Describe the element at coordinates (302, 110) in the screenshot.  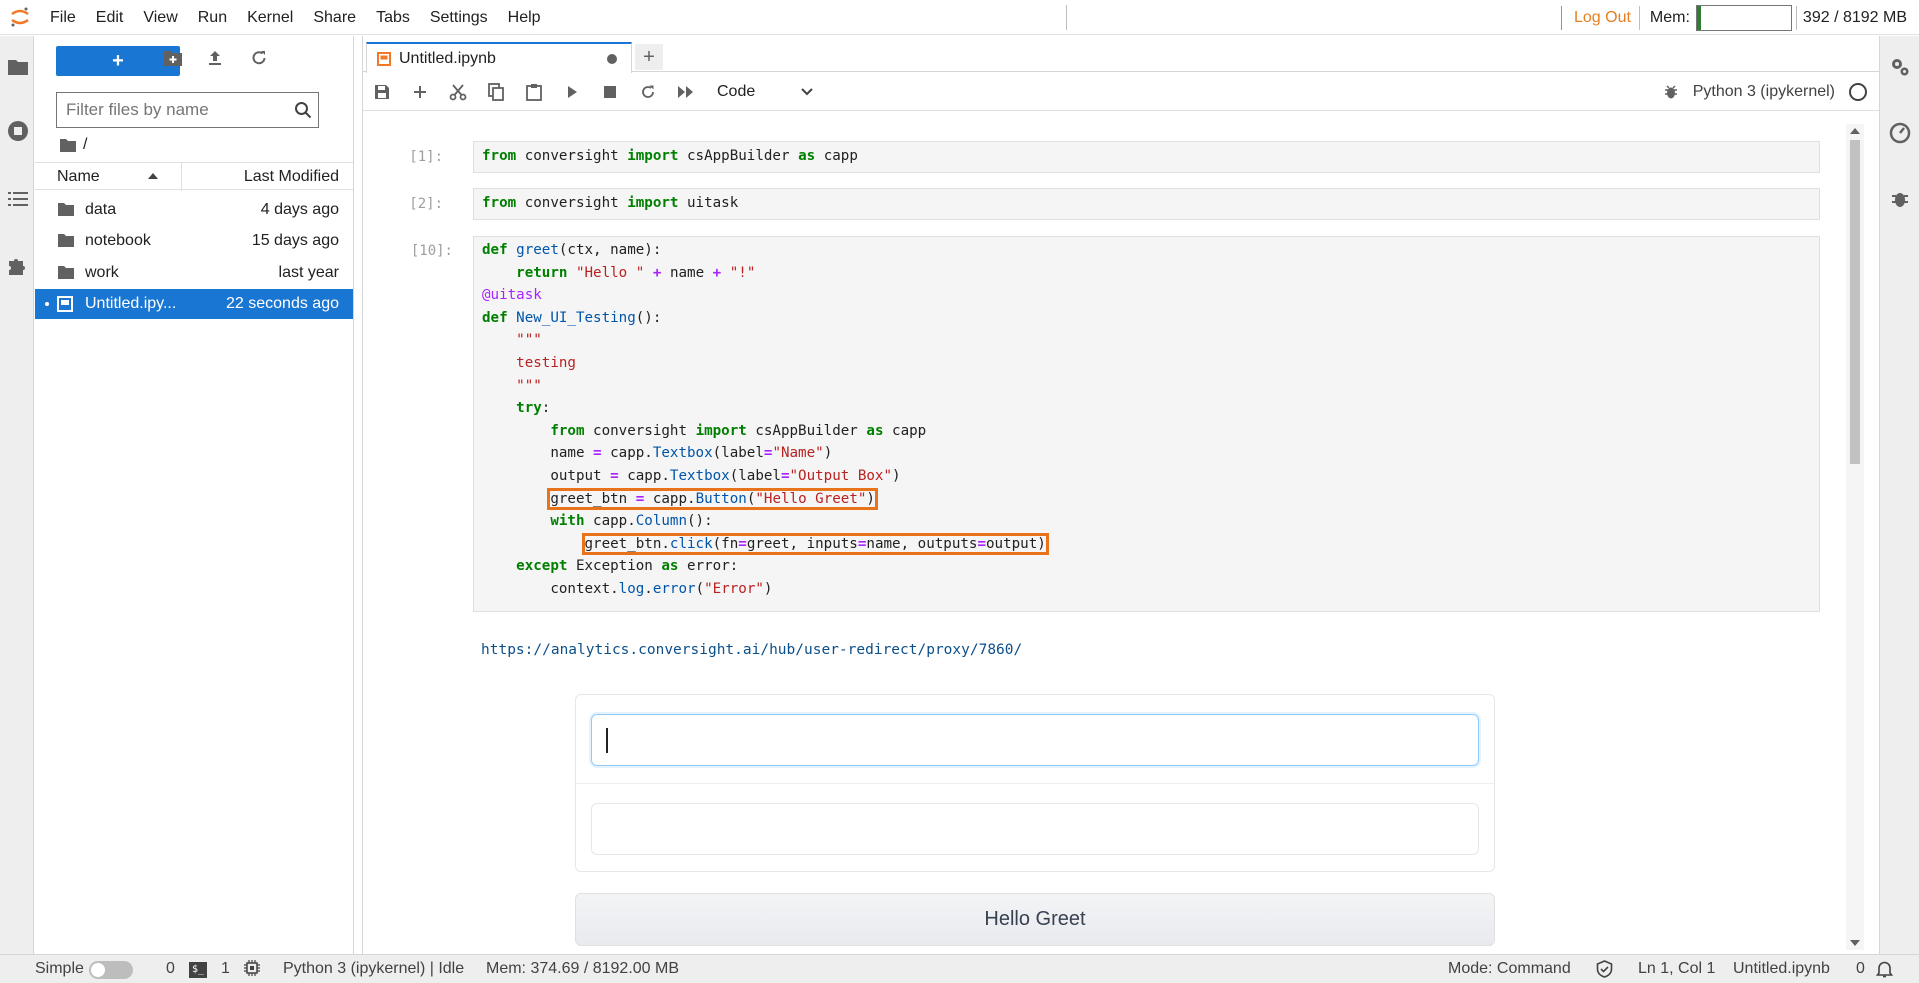
I see `search-icon` at that location.